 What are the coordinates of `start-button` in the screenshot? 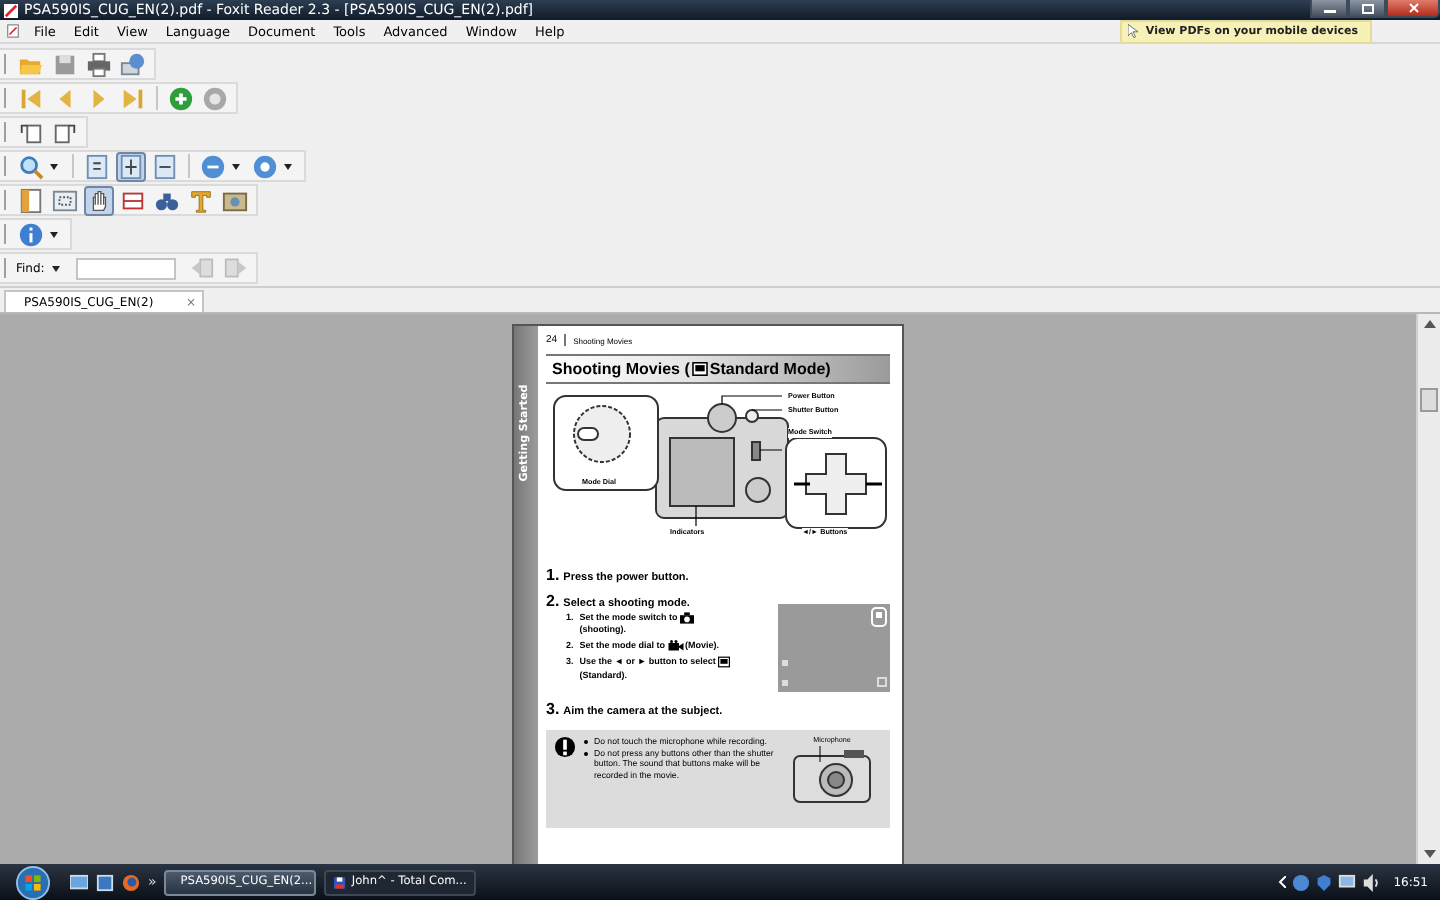 It's located at (33, 882).